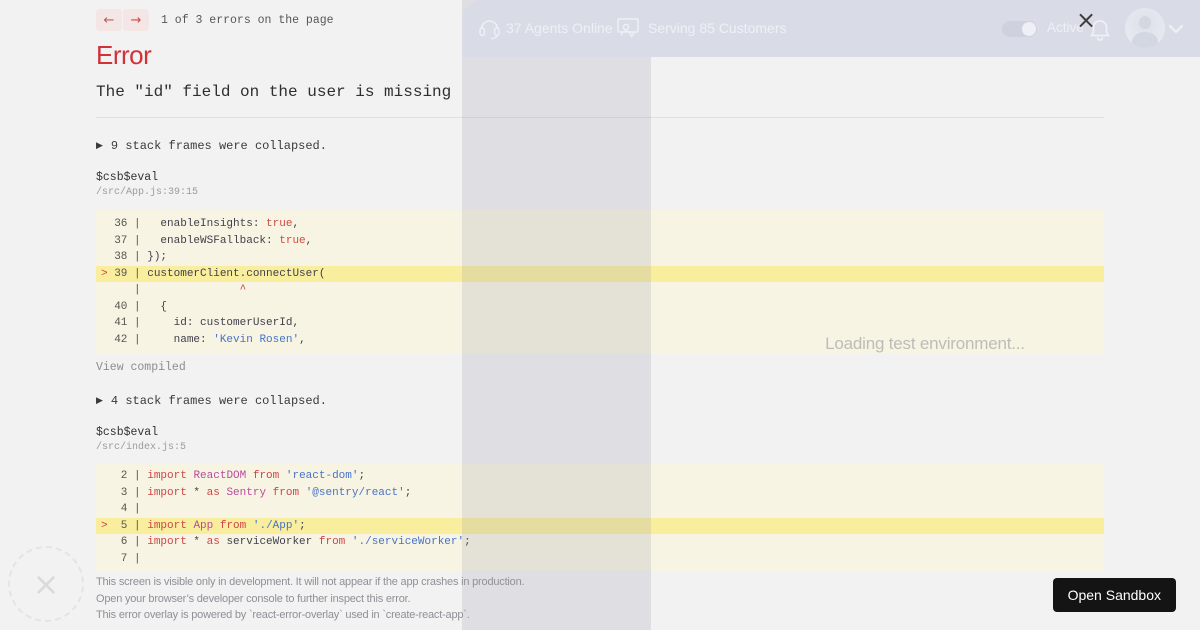 The height and width of the screenshot is (630, 1200). I want to click on view-compiled-link: View compiled, so click(141, 367).